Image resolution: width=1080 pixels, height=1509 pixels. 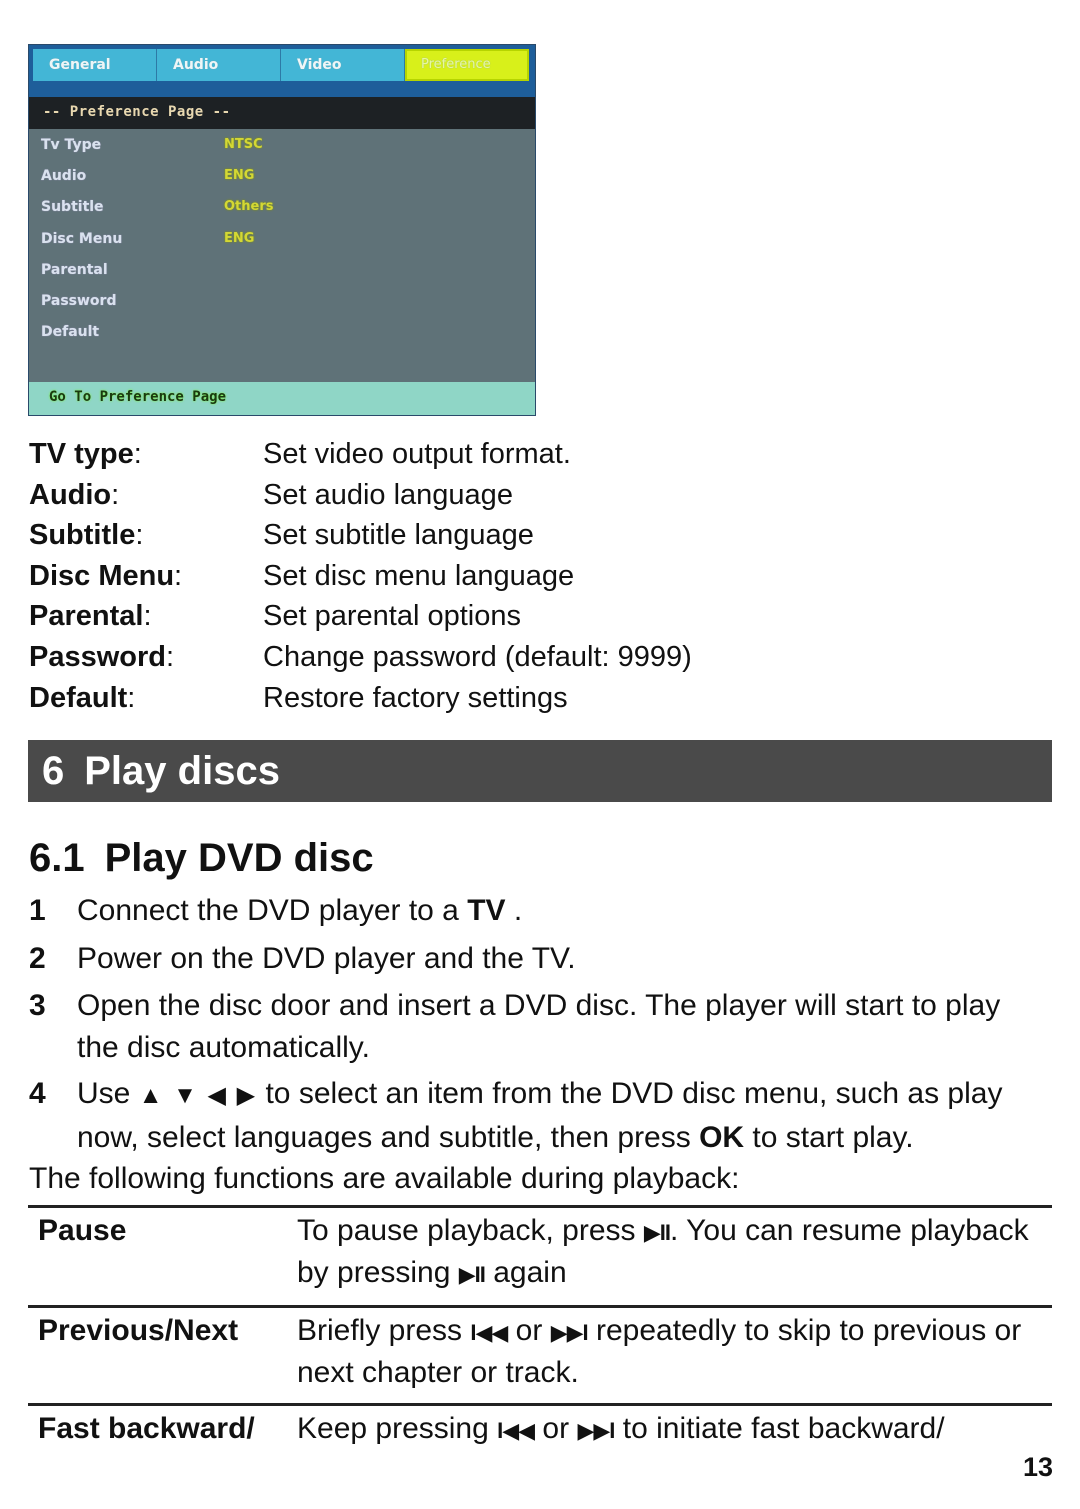 I want to click on osd-row-label: Default, so click(x=70, y=332).